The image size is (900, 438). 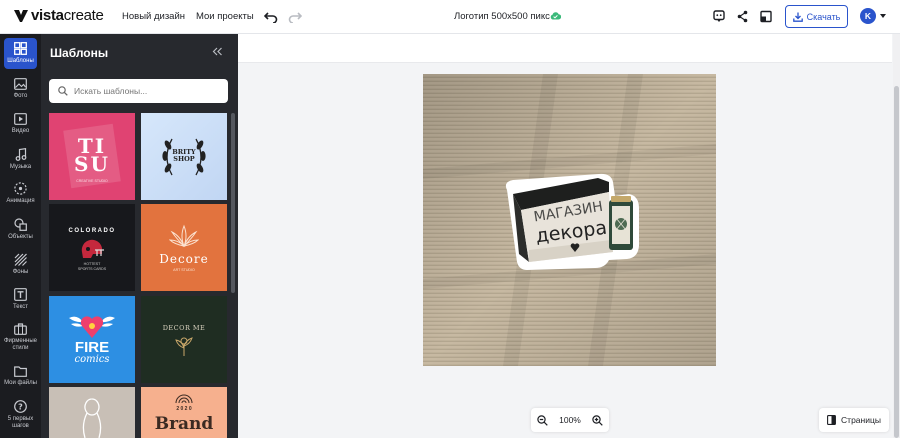 I want to click on sidebar-item-backgrounds: Фоны, so click(x=20, y=264).